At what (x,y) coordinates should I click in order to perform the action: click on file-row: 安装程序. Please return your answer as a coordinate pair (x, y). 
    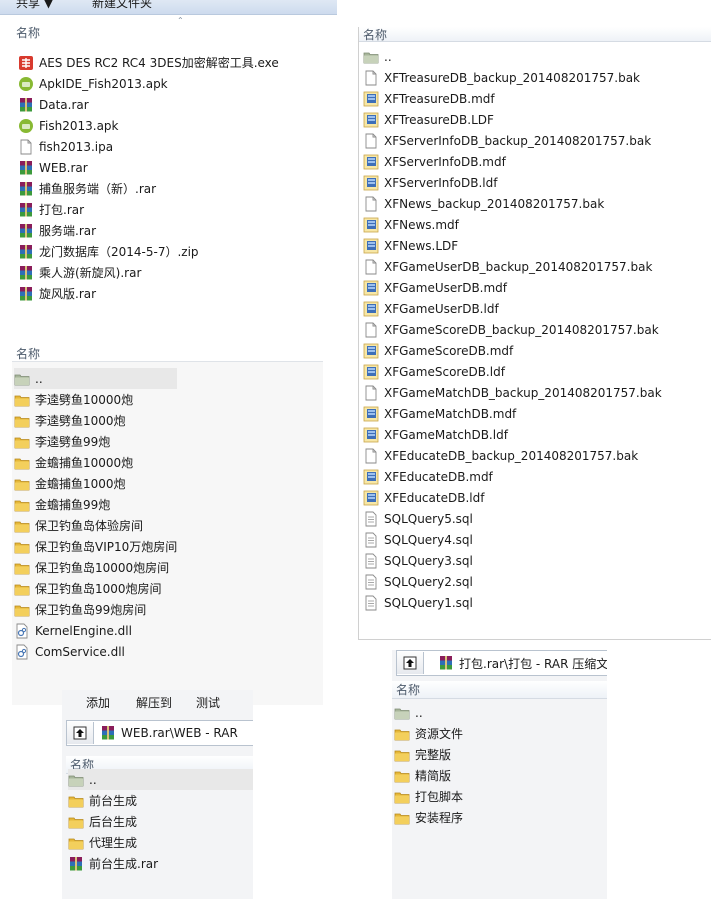
    Looking at the image, I should click on (500, 817).